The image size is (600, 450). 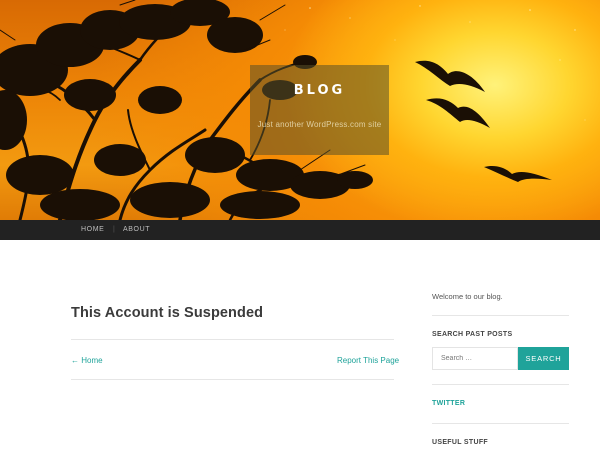 I want to click on nav-item-home: HOME, so click(x=92, y=229).